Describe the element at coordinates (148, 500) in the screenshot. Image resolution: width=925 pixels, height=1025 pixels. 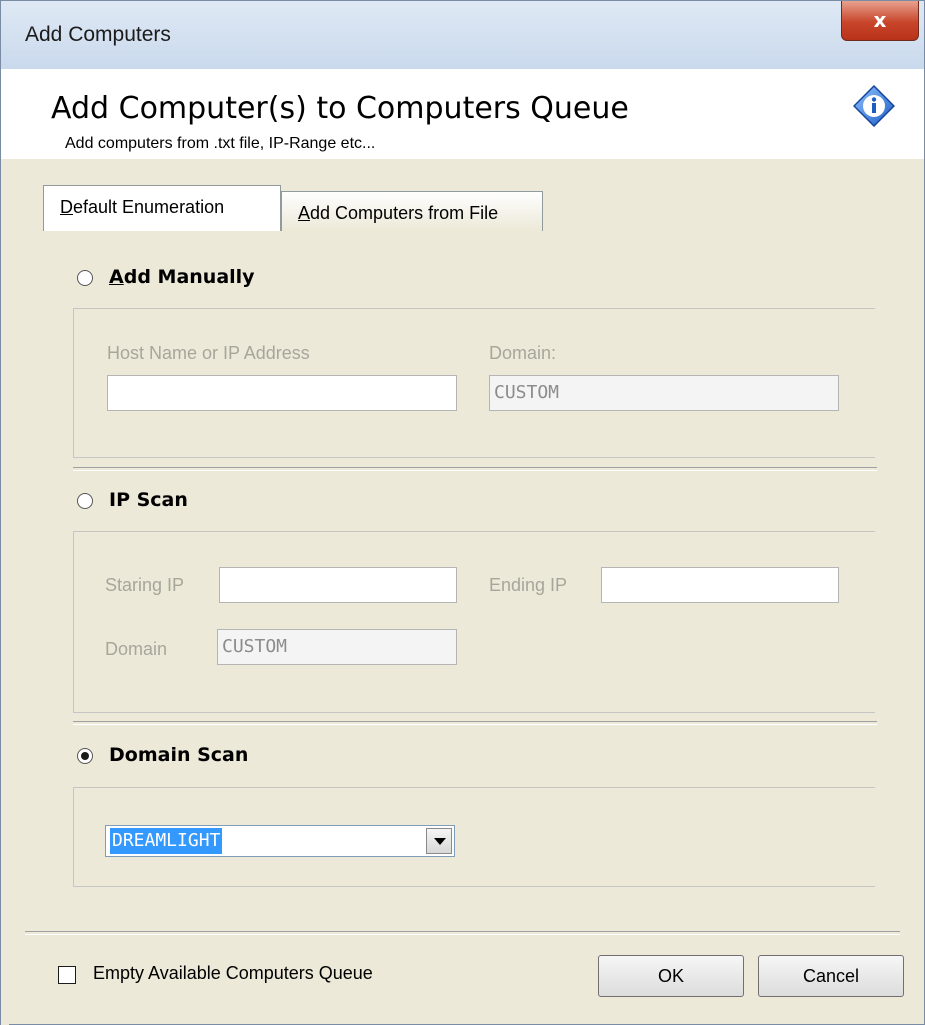
I see `radio-label: IP Scan` at that location.